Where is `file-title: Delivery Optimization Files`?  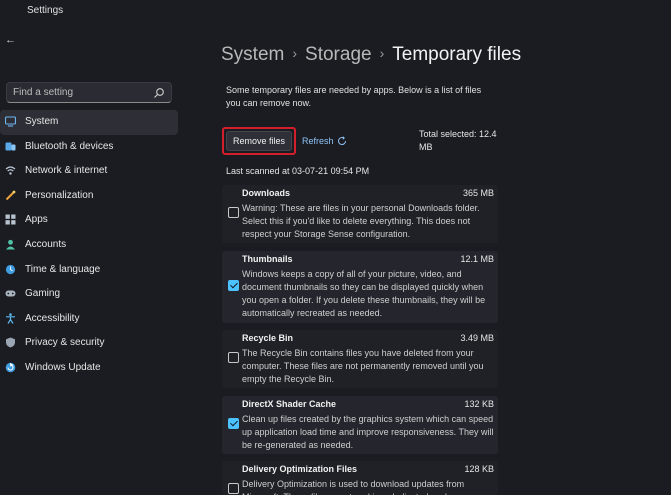 file-title: Delivery Optimization Files is located at coordinates (300, 469).